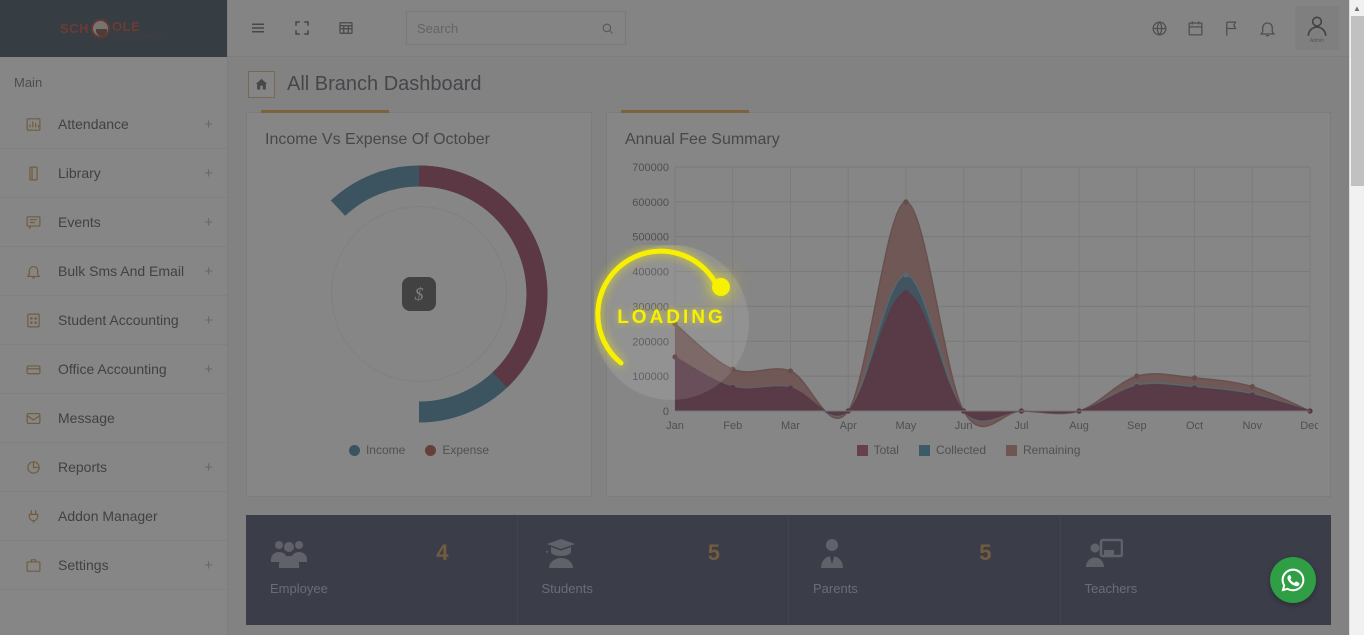  I want to click on stat-tile-students: 5 Students, so click(653, 570).